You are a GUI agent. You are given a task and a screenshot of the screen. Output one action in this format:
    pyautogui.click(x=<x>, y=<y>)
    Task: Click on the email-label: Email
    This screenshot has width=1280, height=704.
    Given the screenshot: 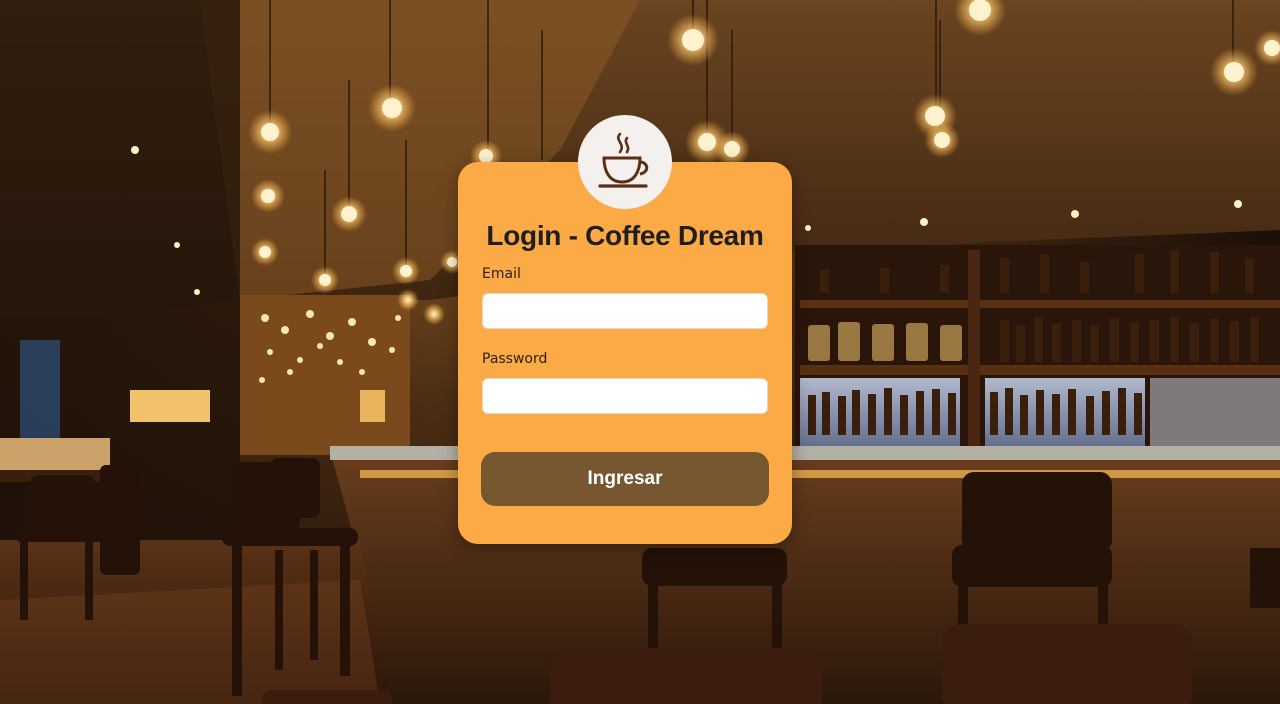 What is the action you would take?
    pyautogui.click(x=501, y=274)
    